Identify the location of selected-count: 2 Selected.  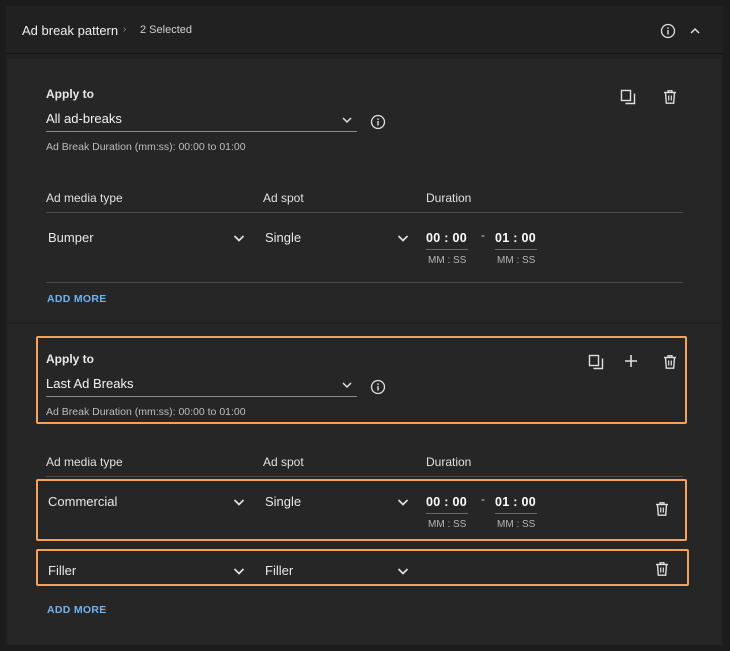
(166, 30).